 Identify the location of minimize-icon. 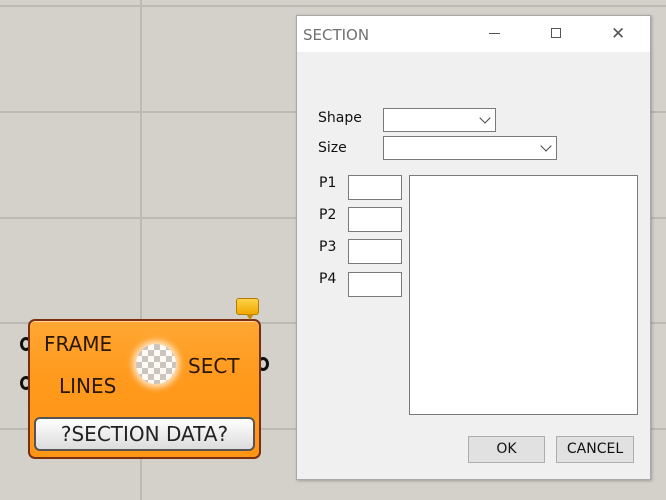
(494, 33).